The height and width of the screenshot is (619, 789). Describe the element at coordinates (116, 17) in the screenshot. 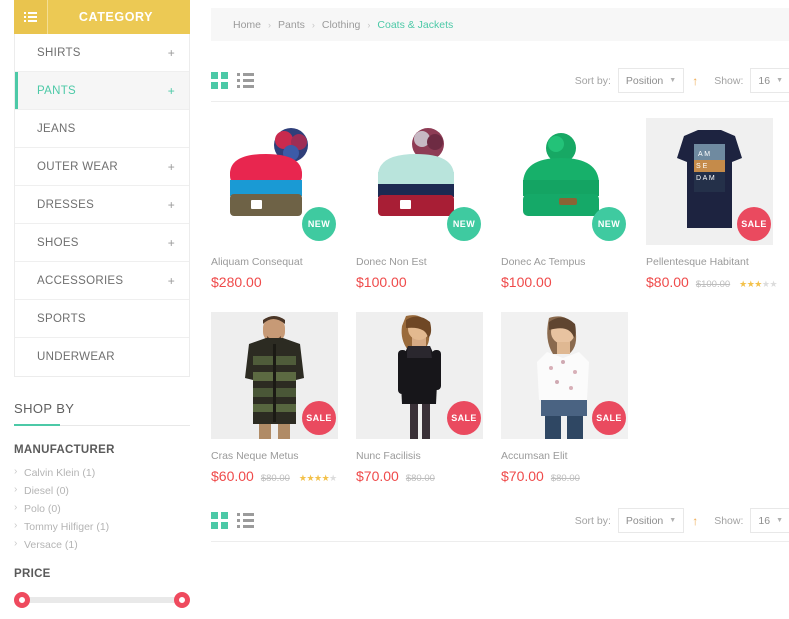

I see `category-title: CATEGORY` at that location.